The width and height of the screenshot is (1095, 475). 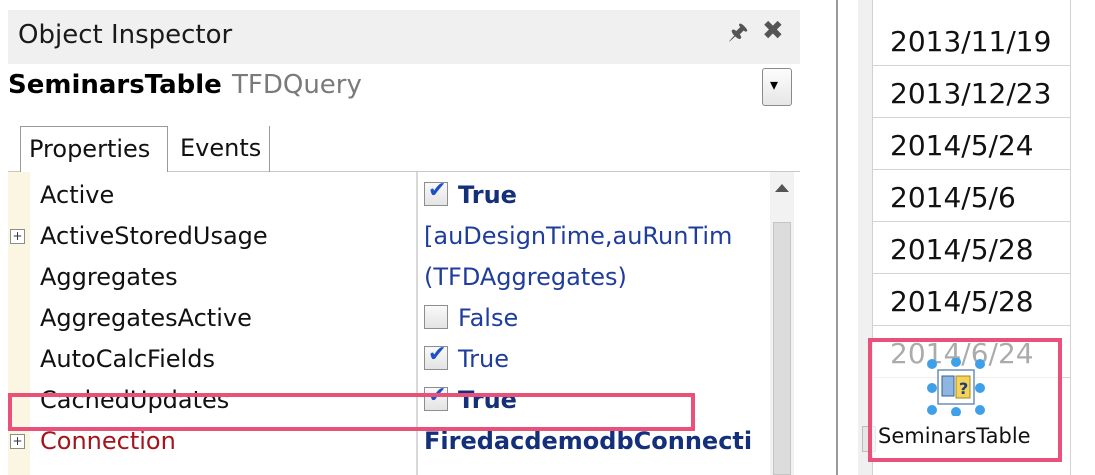 I want to click on chevron-down-icon: ▾, so click(x=774, y=84).